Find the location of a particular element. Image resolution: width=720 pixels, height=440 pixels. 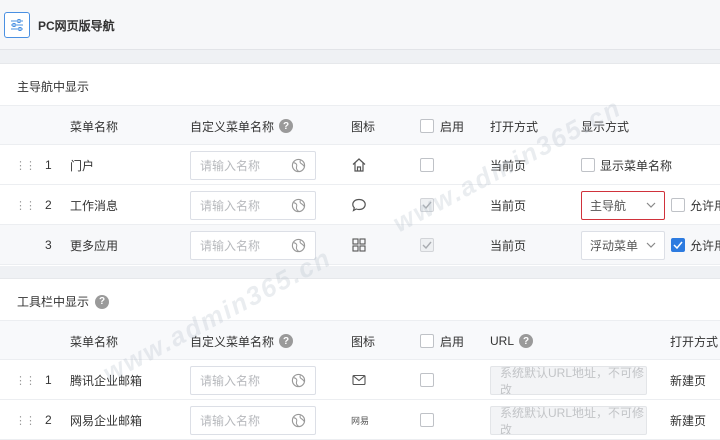

allow-label: 允许用 is located at coordinates (705, 245).